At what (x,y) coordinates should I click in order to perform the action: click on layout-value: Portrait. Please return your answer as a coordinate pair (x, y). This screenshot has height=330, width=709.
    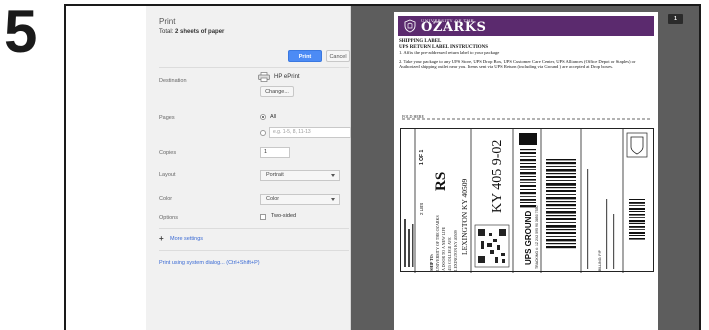
    Looking at the image, I should click on (275, 175).